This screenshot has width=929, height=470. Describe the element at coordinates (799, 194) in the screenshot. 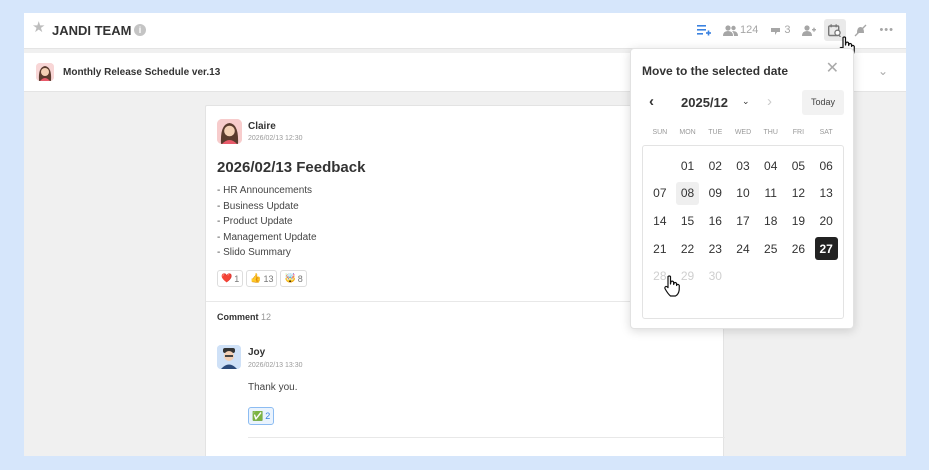

I see `calendar-day: 12` at that location.